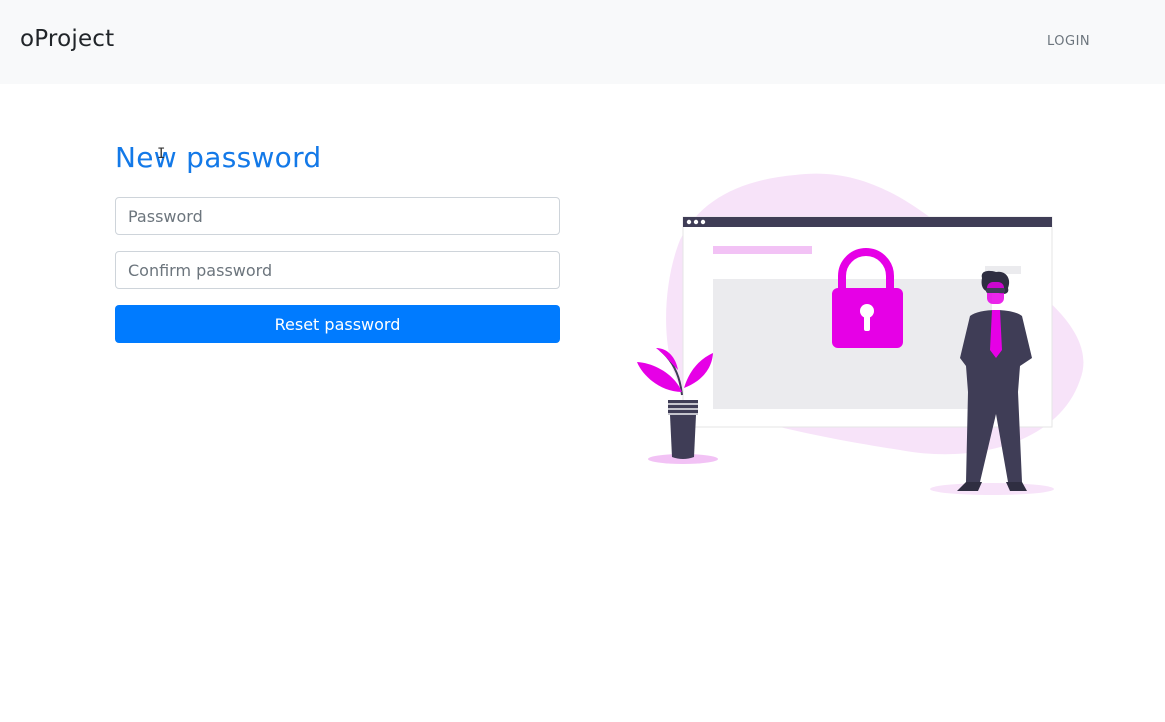  I want to click on text-cursor-icon: I, so click(161, 154).